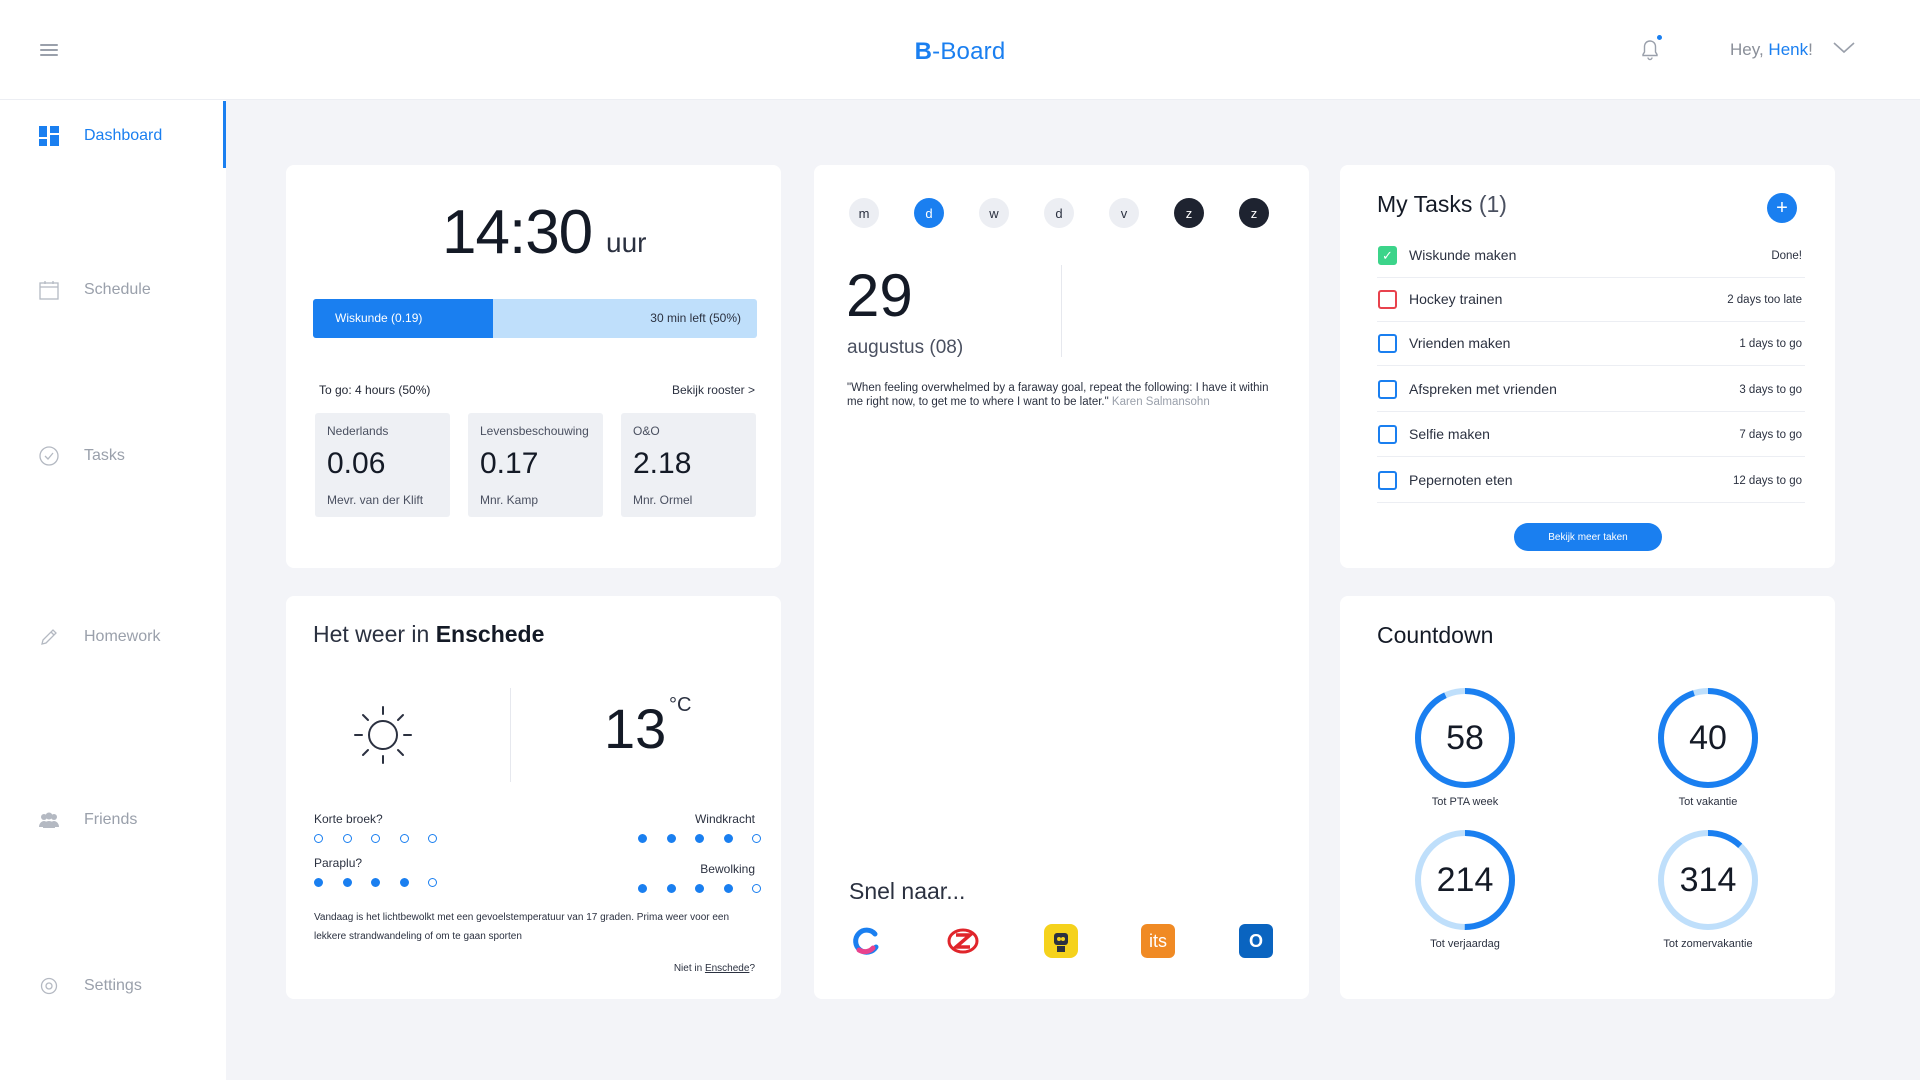  I want to click on subject-card: Nederlands 0.06 Mevr. van der Klift, so click(382, 465).